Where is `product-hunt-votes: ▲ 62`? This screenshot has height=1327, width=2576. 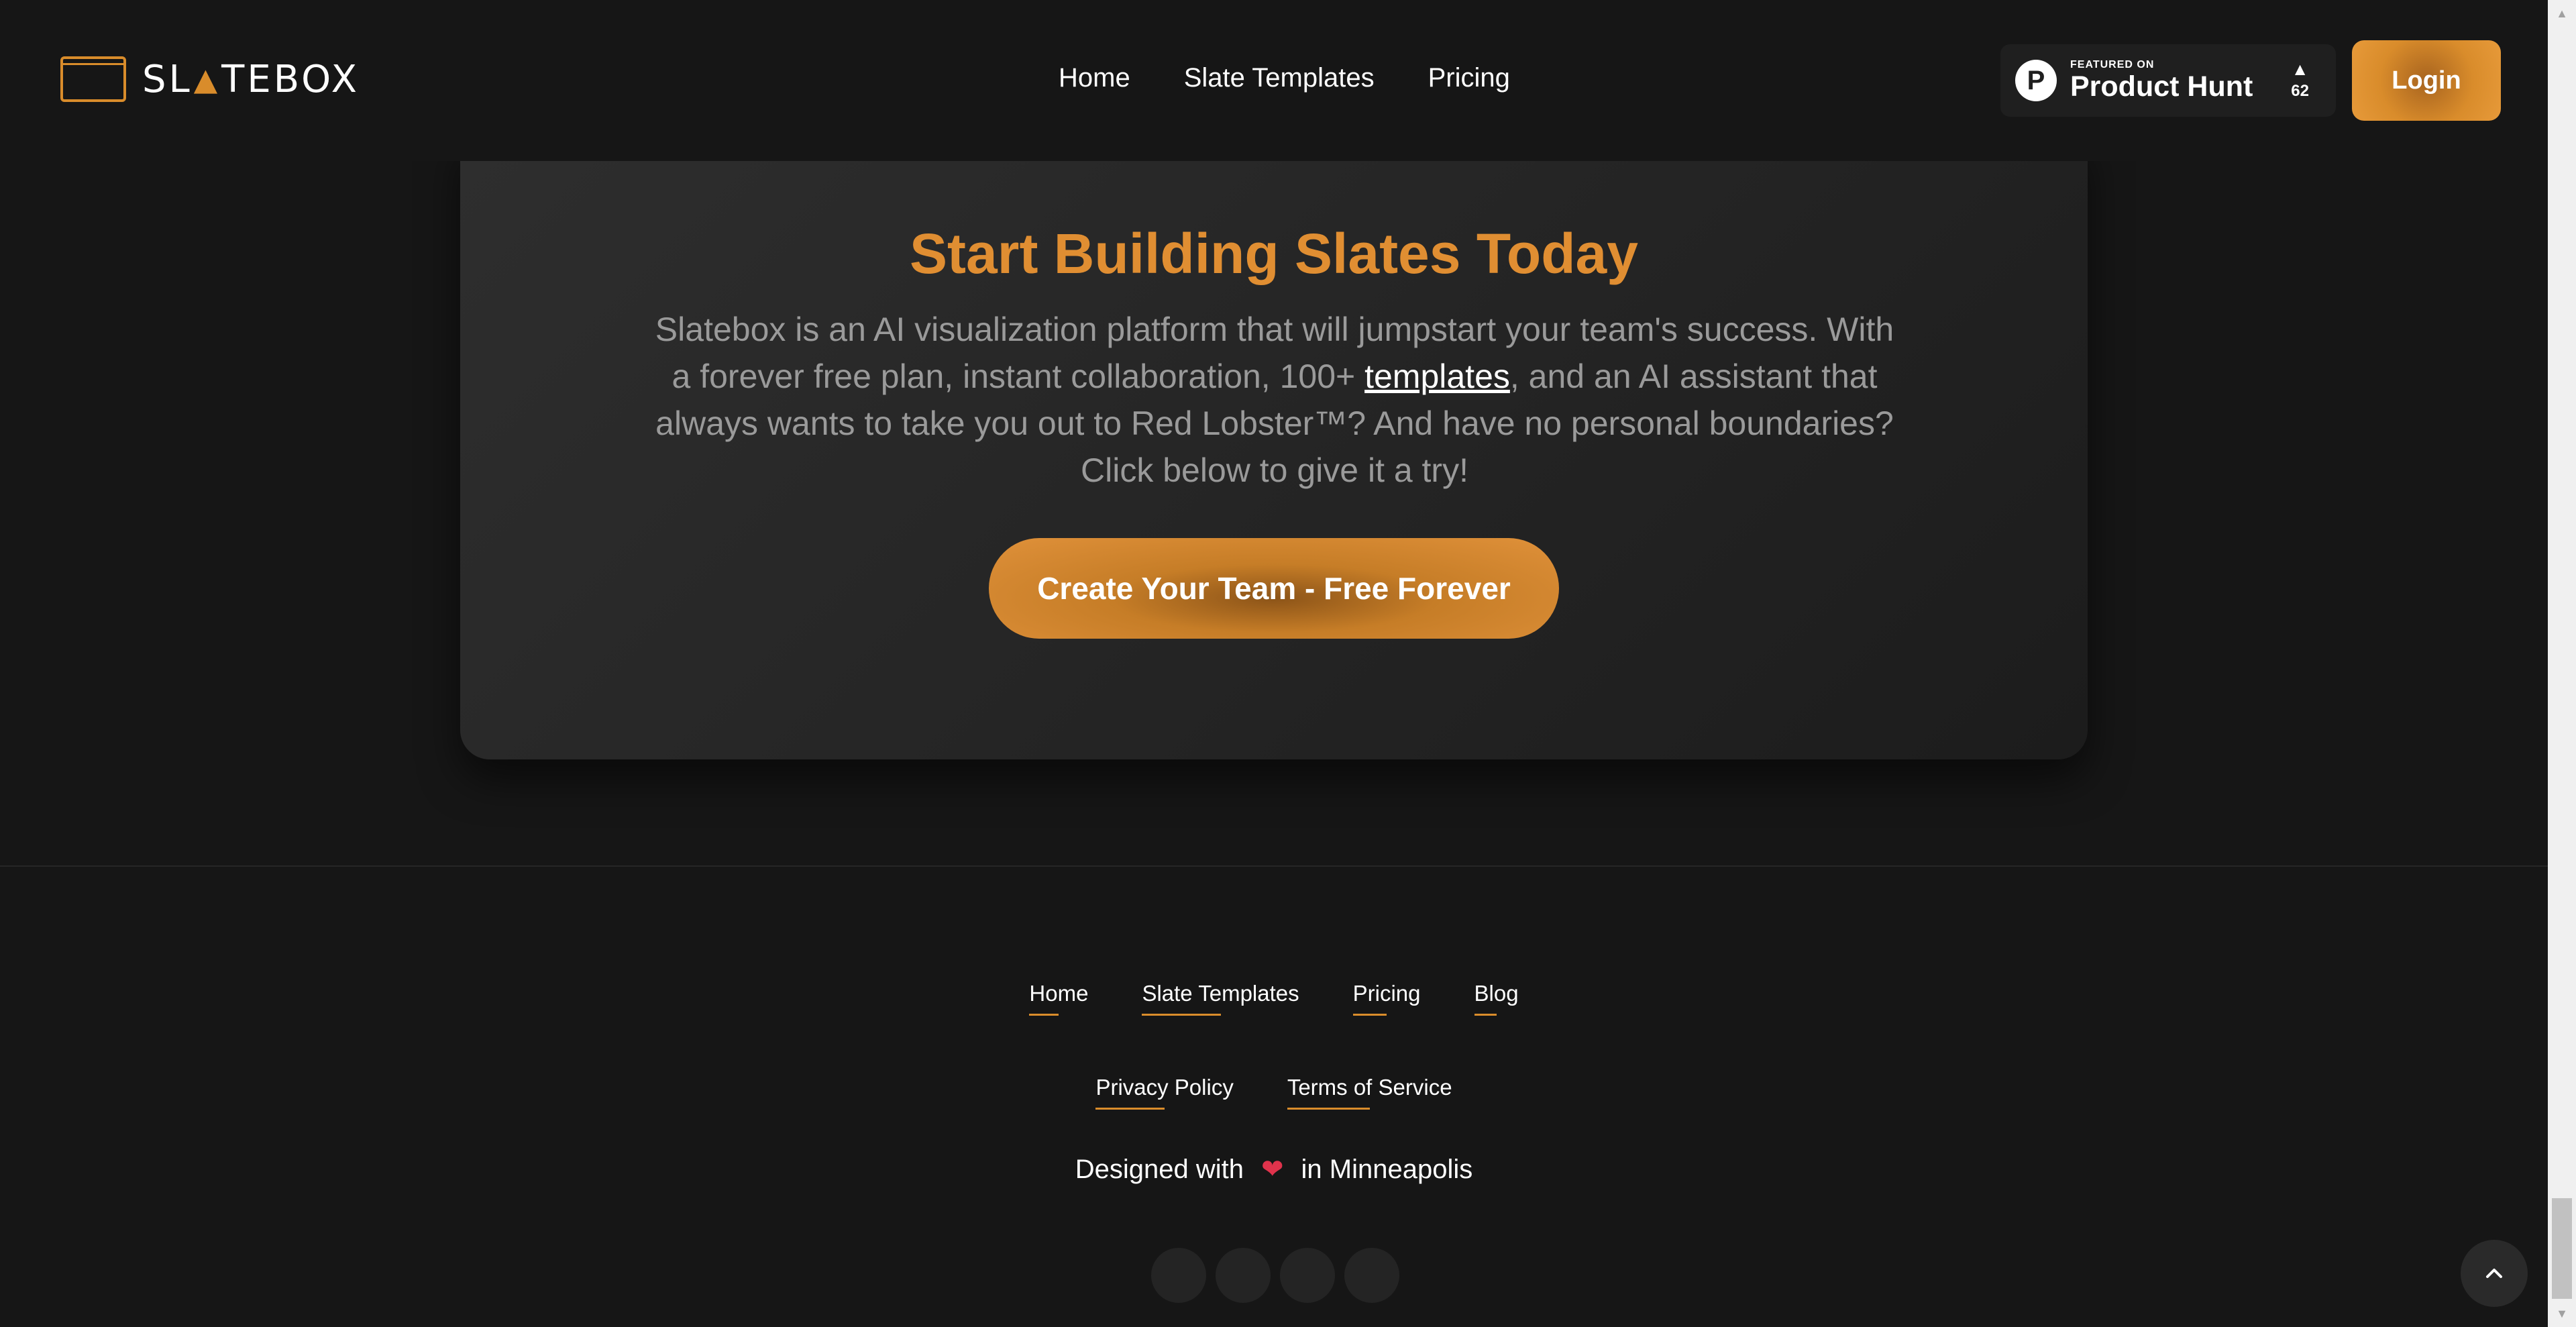
product-hunt-votes: ▲ 62 is located at coordinates (2300, 80).